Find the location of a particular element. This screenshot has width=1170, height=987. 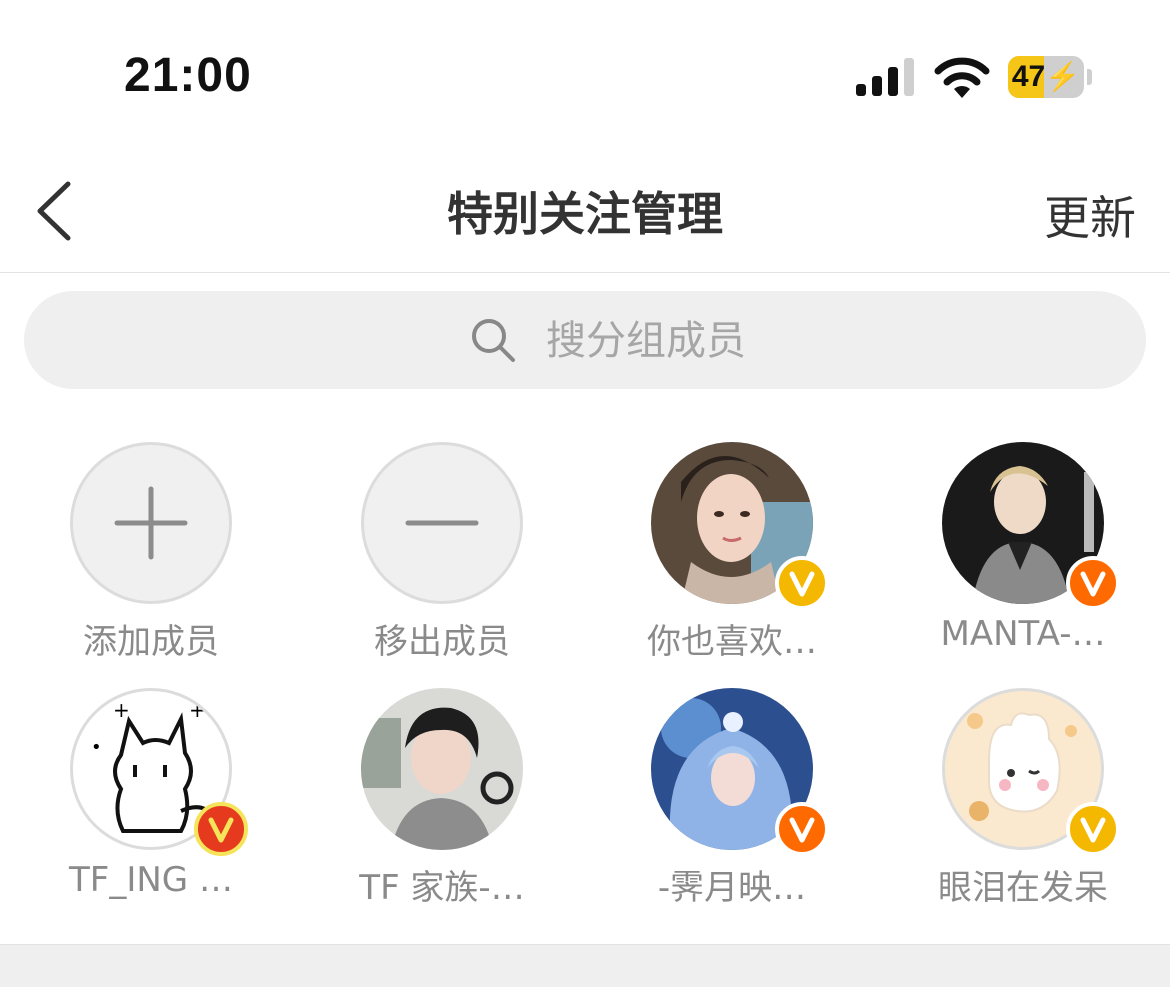

add-member-label: 添加成员 is located at coordinates (151, 642).